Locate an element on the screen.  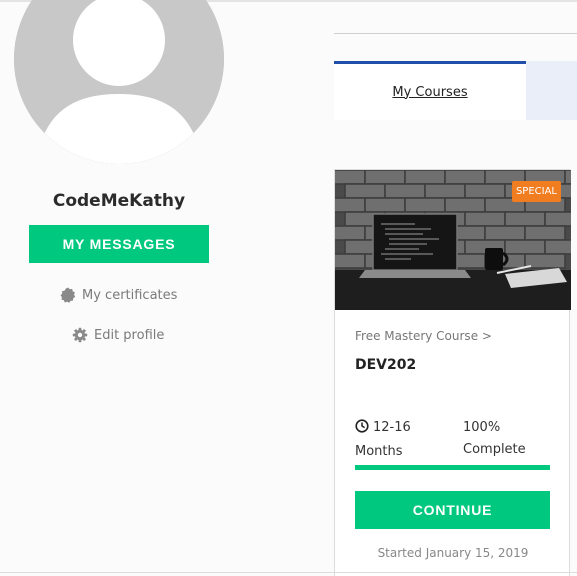
my-certificates-link: My certificates is located at coordinates (118, 295).